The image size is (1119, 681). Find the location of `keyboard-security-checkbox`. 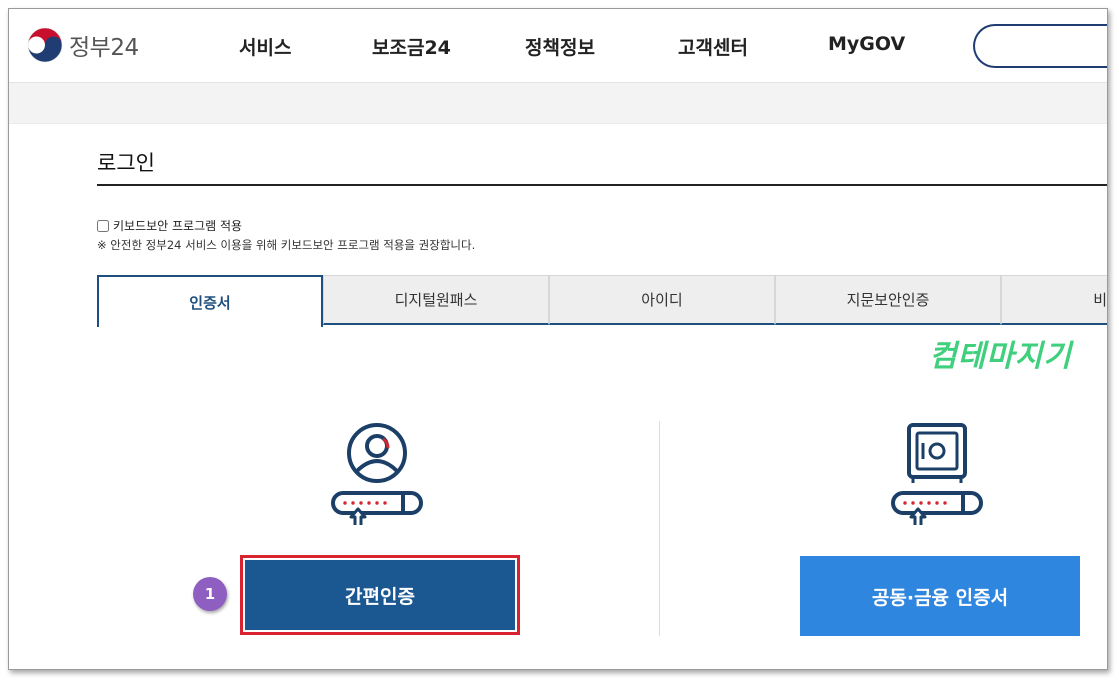

keyboard-security-checkbox is located at coordinates (103, 225).